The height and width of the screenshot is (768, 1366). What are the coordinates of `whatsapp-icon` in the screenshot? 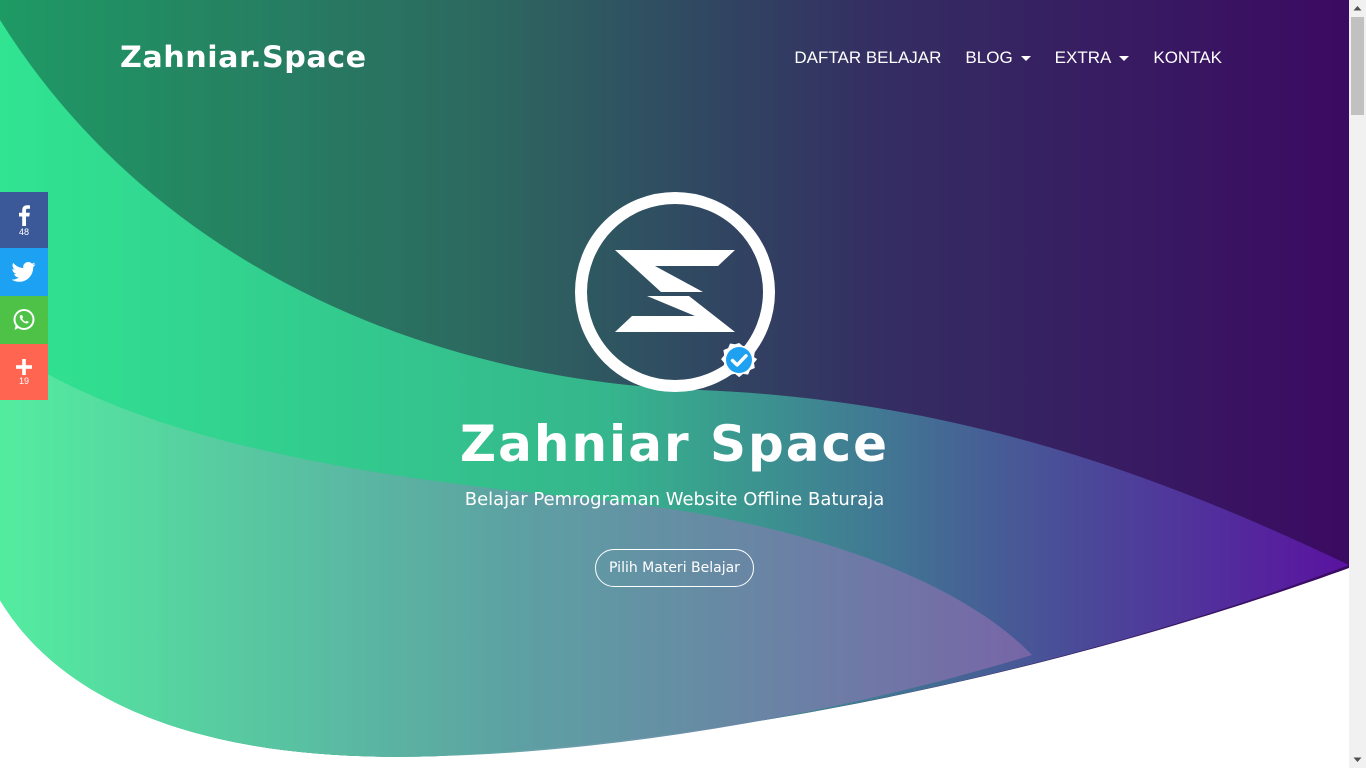 It's located at (24, 319).